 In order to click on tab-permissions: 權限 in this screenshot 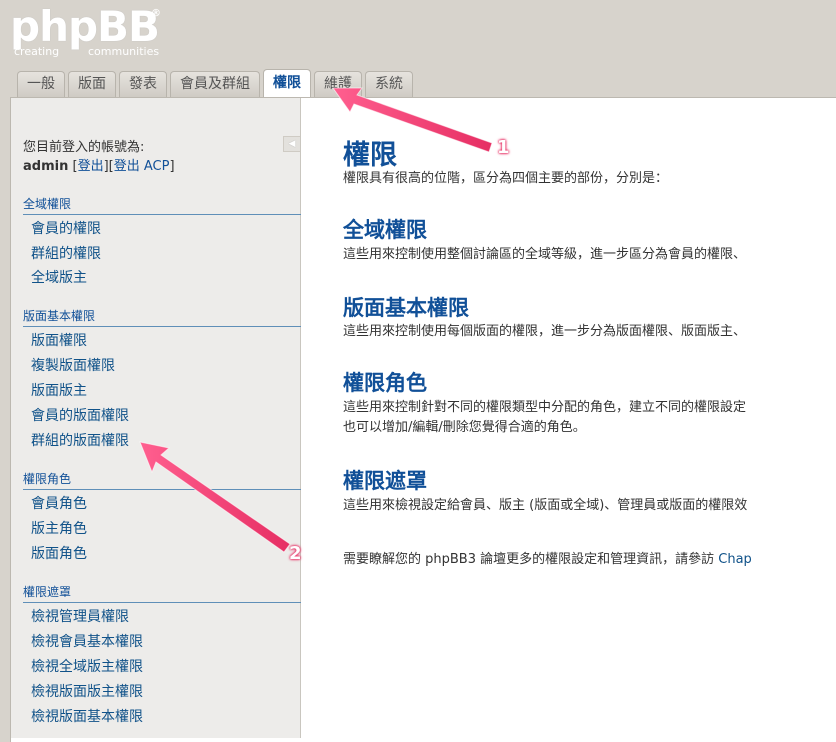, I will do `click(287, 83)`.